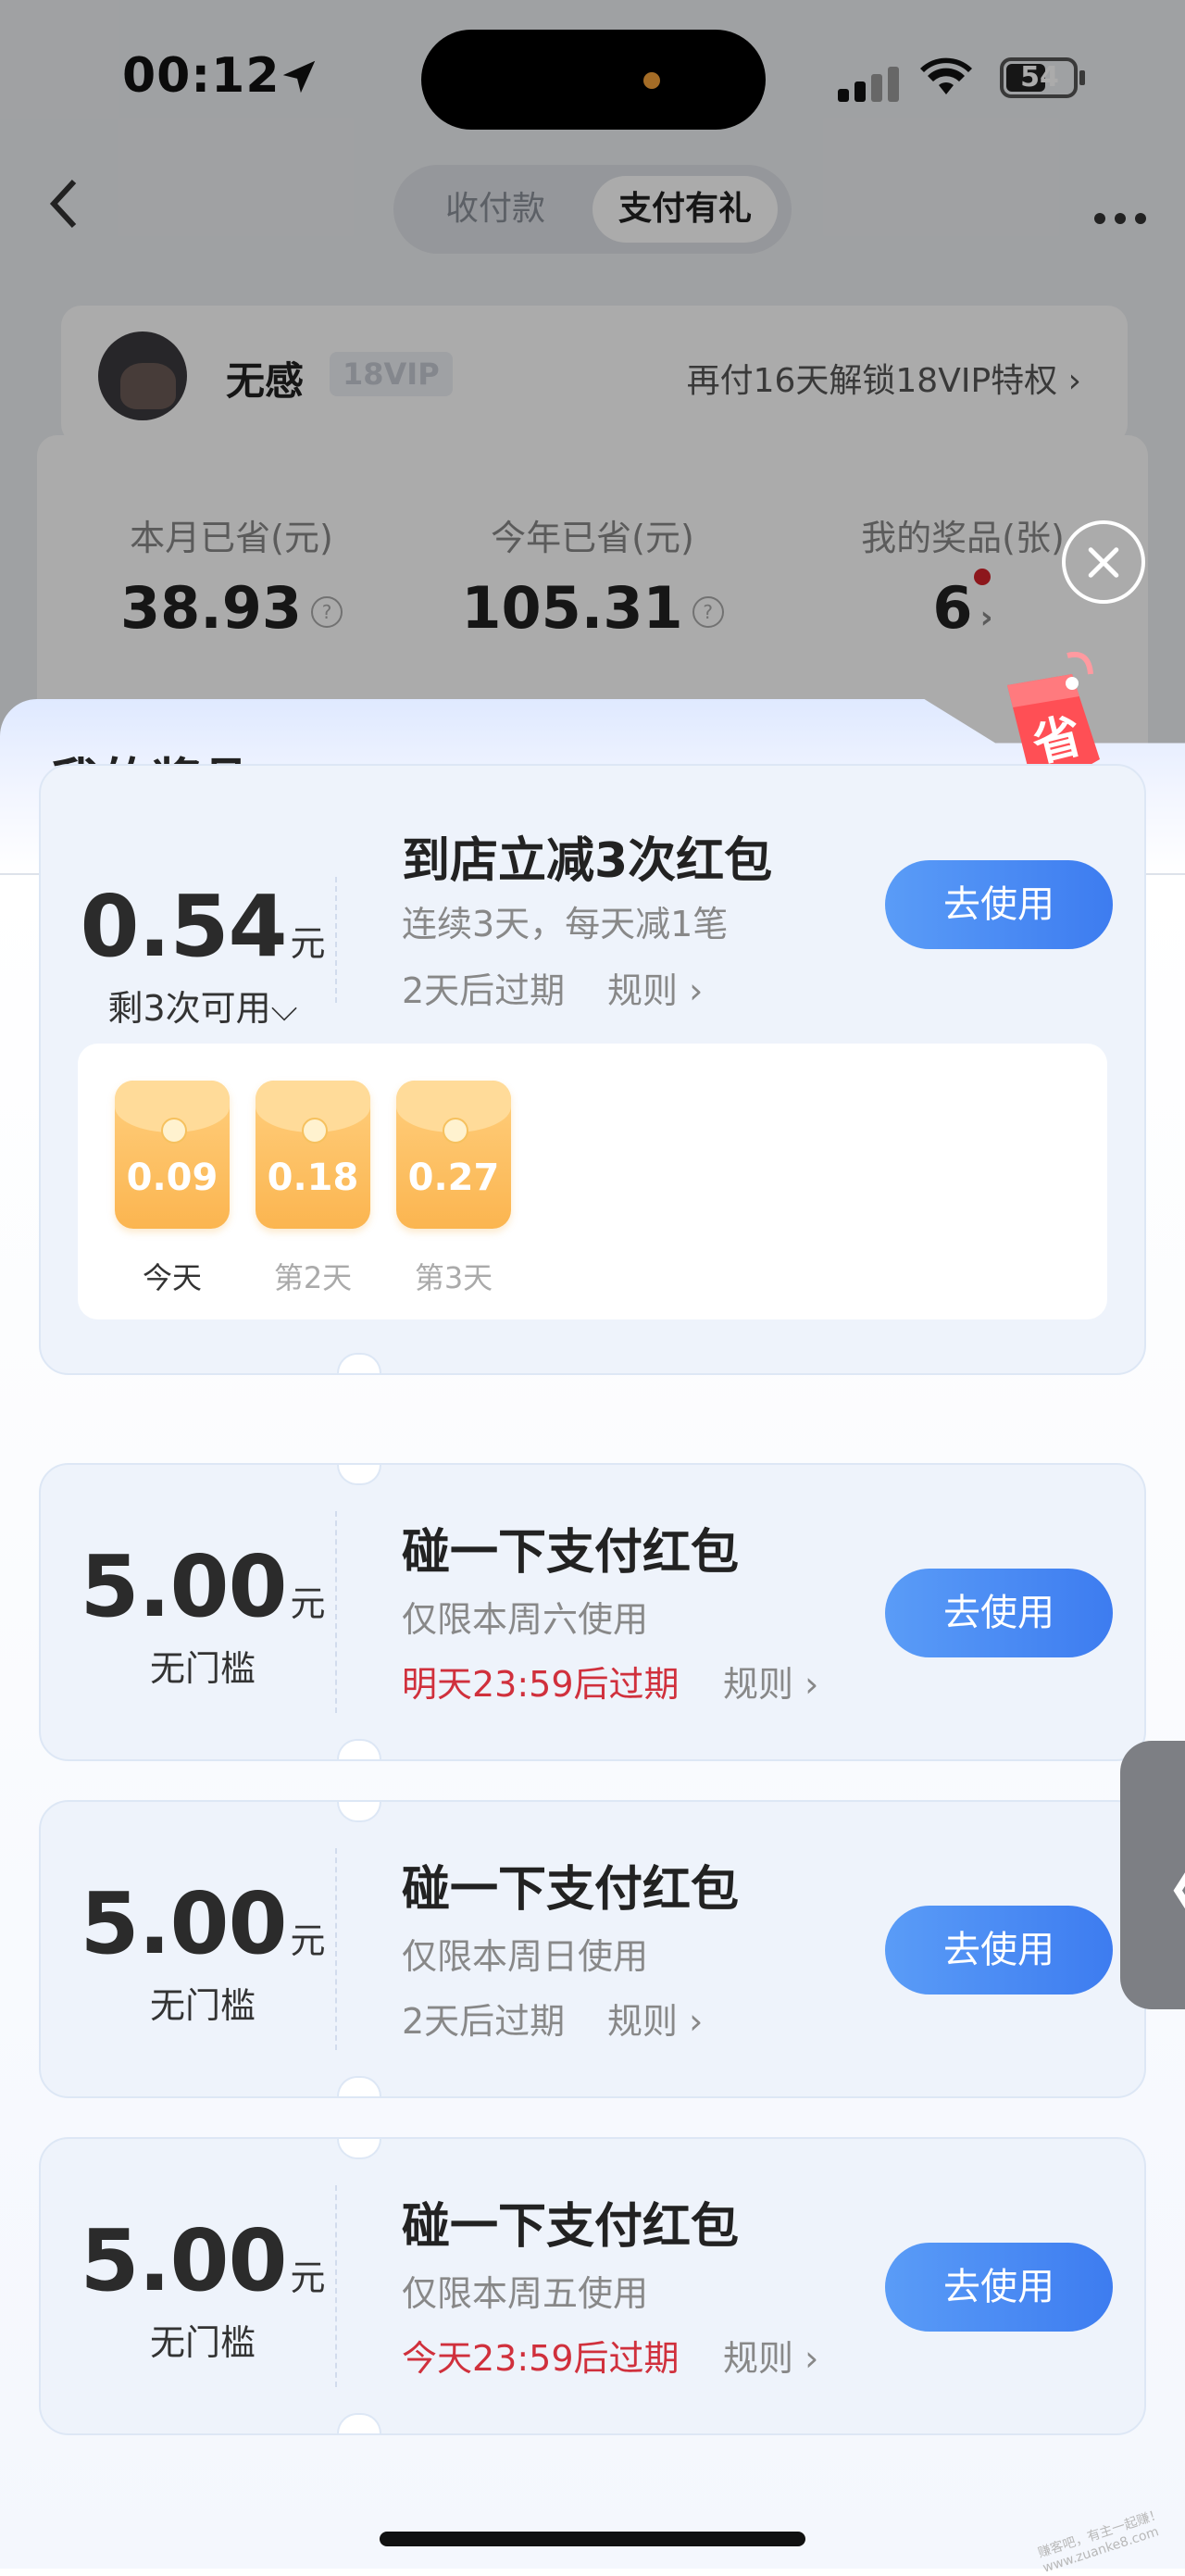 The width and height of the screenshot is (1185, 2576). I want to click on home-indicator, so click(592, 2539).